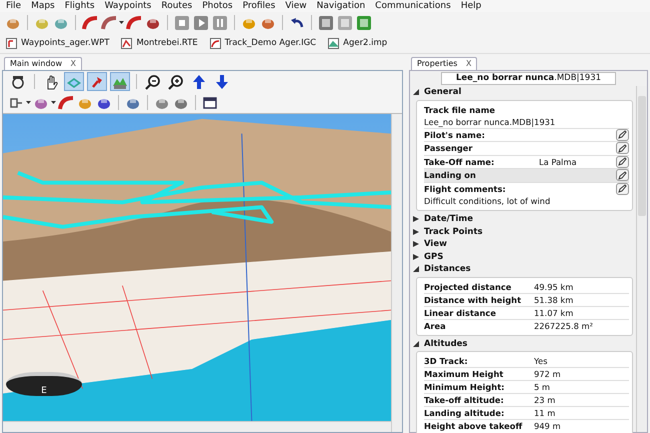 This screenshot has height=433, width=650. I want to click on zoom-out-icon, so click(153, 82).